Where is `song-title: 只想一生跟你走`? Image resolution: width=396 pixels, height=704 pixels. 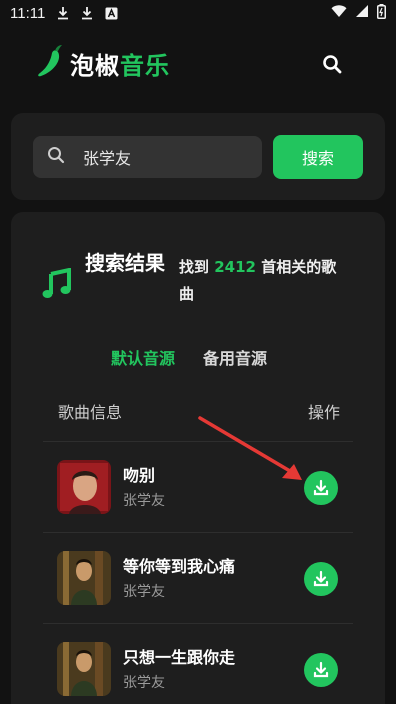
song-title: 只想一生跟你走 is located at coordinates (179, 657).